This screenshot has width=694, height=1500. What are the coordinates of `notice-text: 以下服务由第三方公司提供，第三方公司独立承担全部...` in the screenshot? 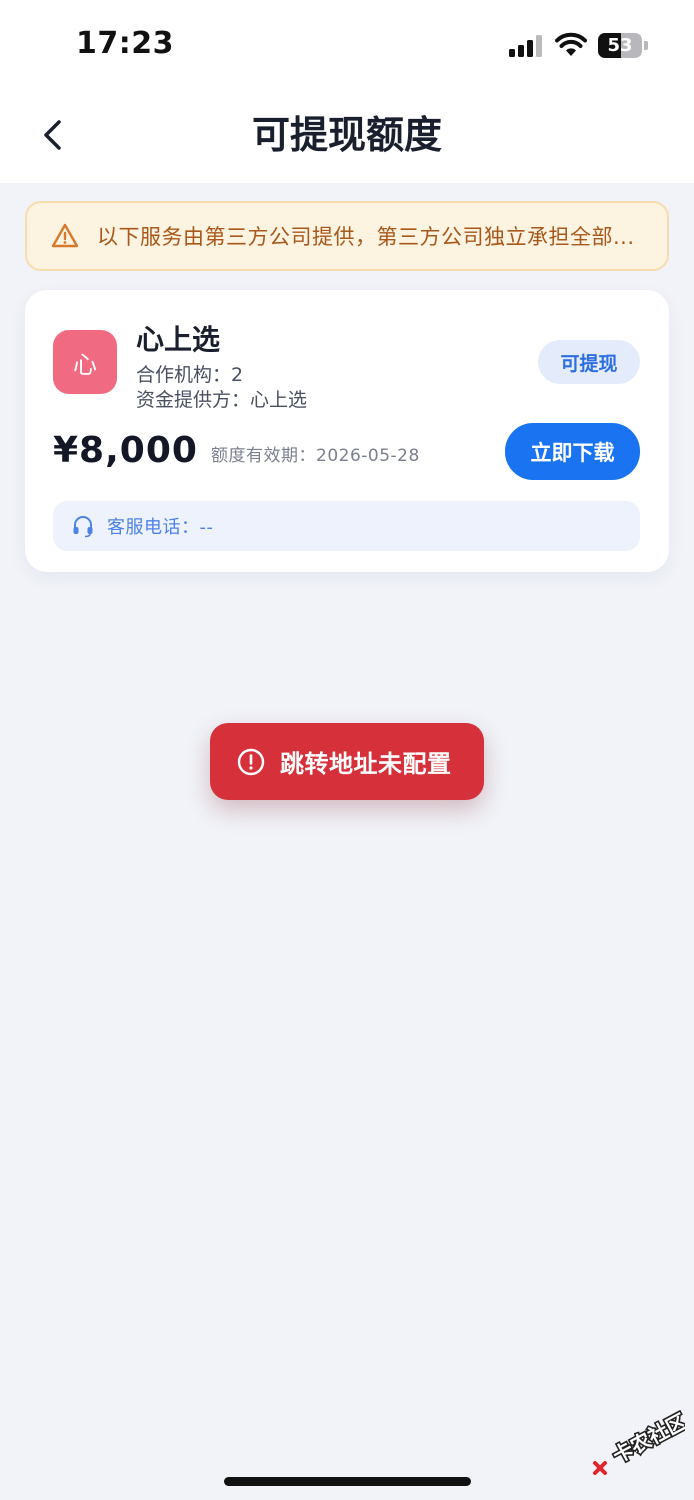 It's located at (366, 237).